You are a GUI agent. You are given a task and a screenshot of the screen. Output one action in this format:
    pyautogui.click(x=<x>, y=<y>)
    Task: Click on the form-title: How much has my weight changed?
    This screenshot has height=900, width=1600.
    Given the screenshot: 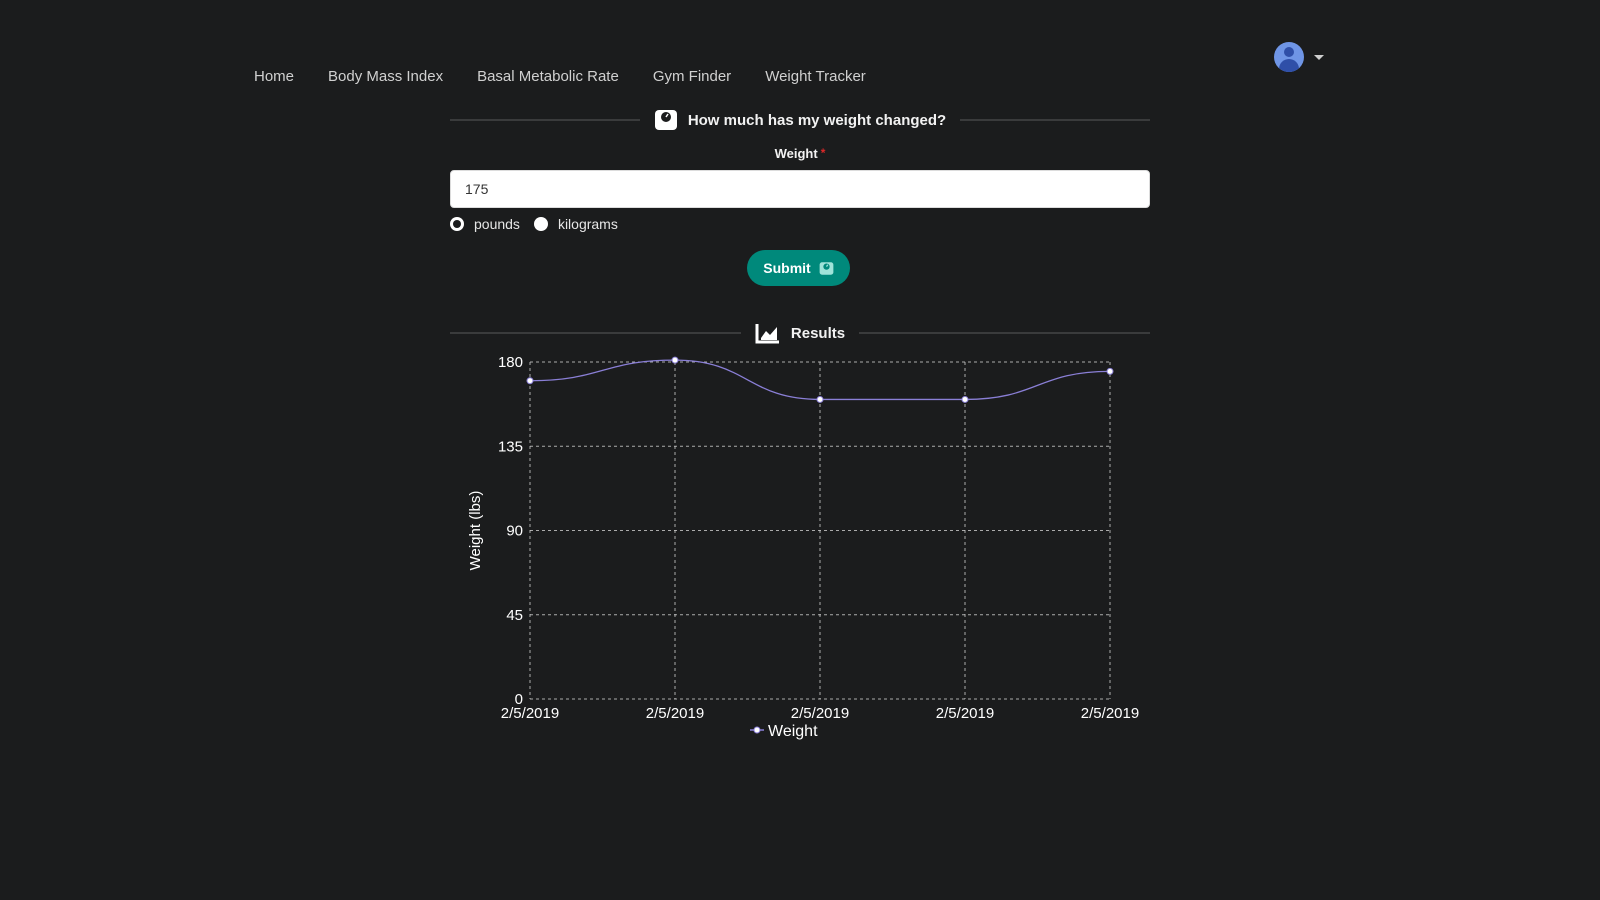 What is the action you would take?
    pyautogui.click(x=817, y=120)
    